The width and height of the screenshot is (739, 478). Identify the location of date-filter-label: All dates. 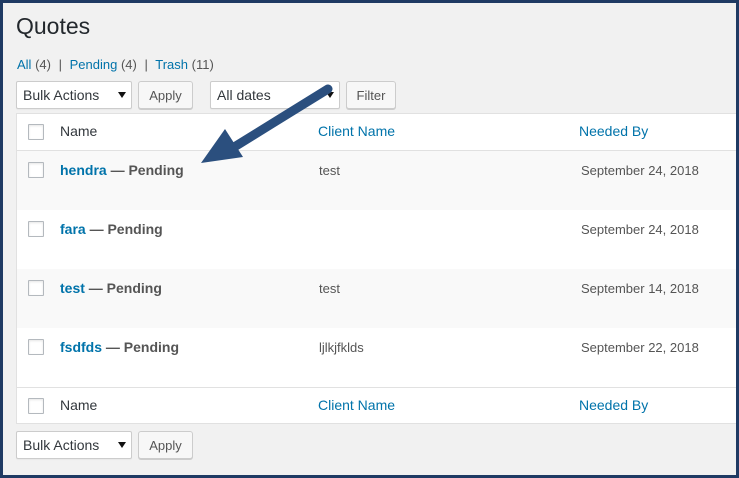
(244, 95).